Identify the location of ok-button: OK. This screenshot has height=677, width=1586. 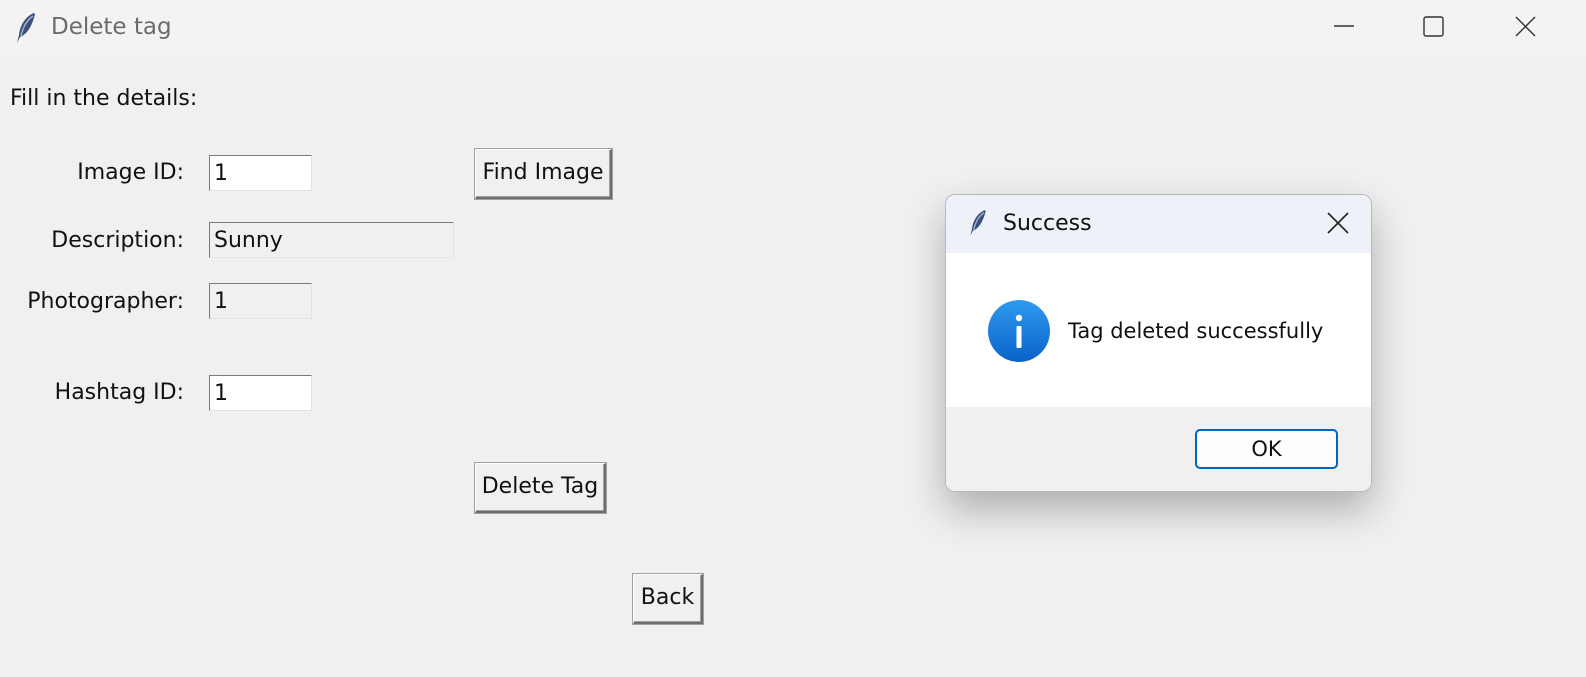
(1266, 449).